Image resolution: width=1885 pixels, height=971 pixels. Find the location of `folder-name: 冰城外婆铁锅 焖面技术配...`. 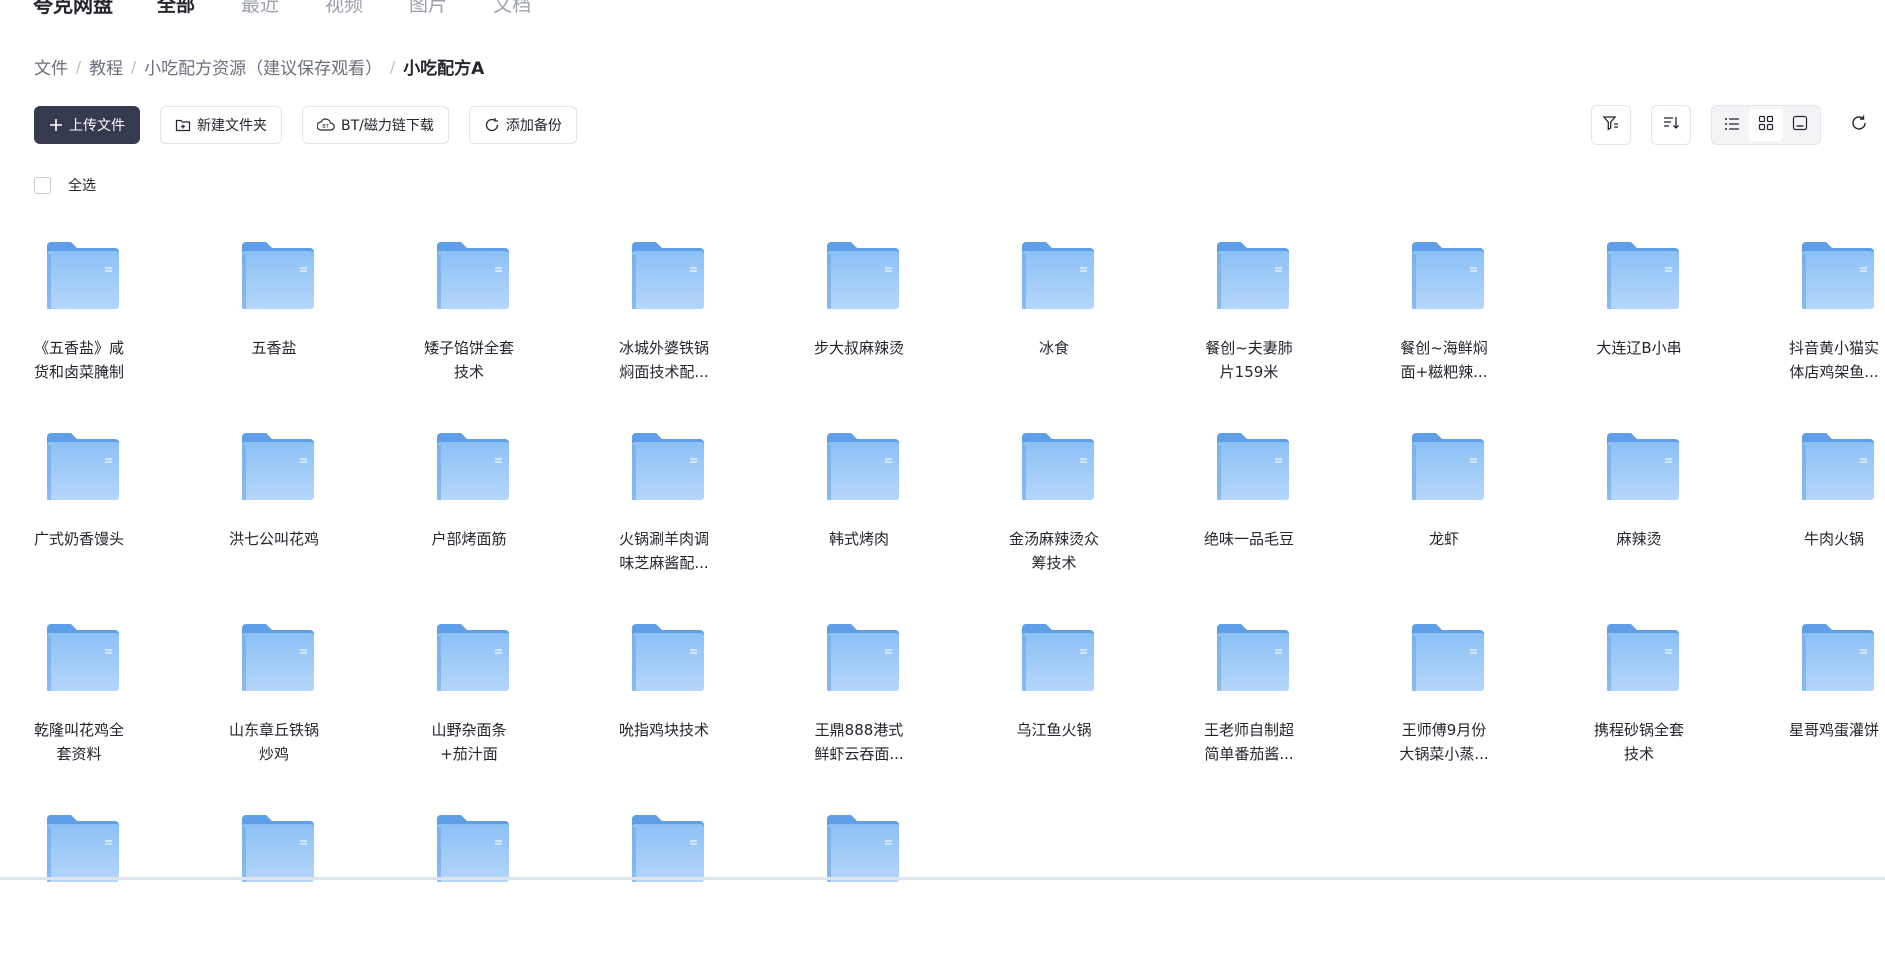

folder-name: 冰城外婆铁锅 焖面技术配... is located at coordinates (664, 360).